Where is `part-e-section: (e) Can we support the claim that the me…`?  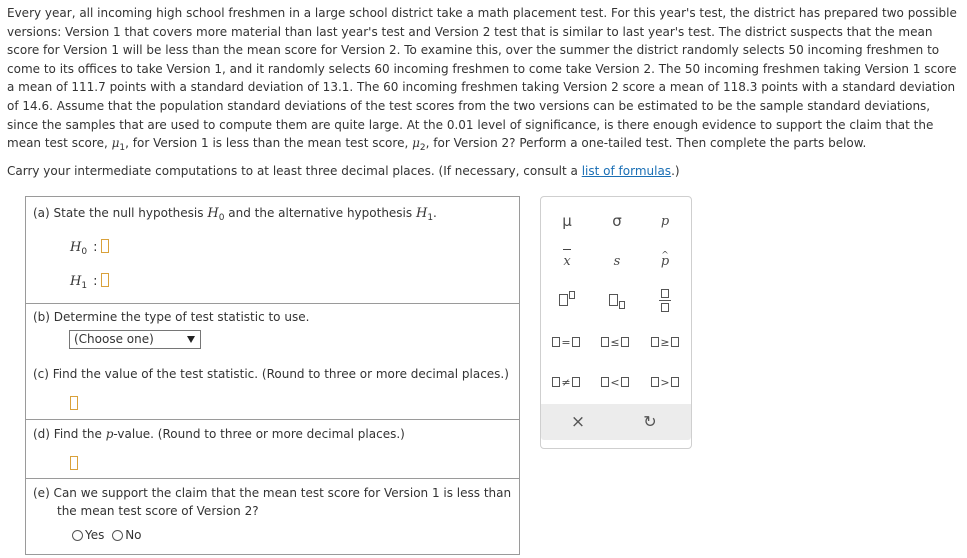
part-e-section: (e) Can we support the claim that the me… is located at coordinates (272, 516).